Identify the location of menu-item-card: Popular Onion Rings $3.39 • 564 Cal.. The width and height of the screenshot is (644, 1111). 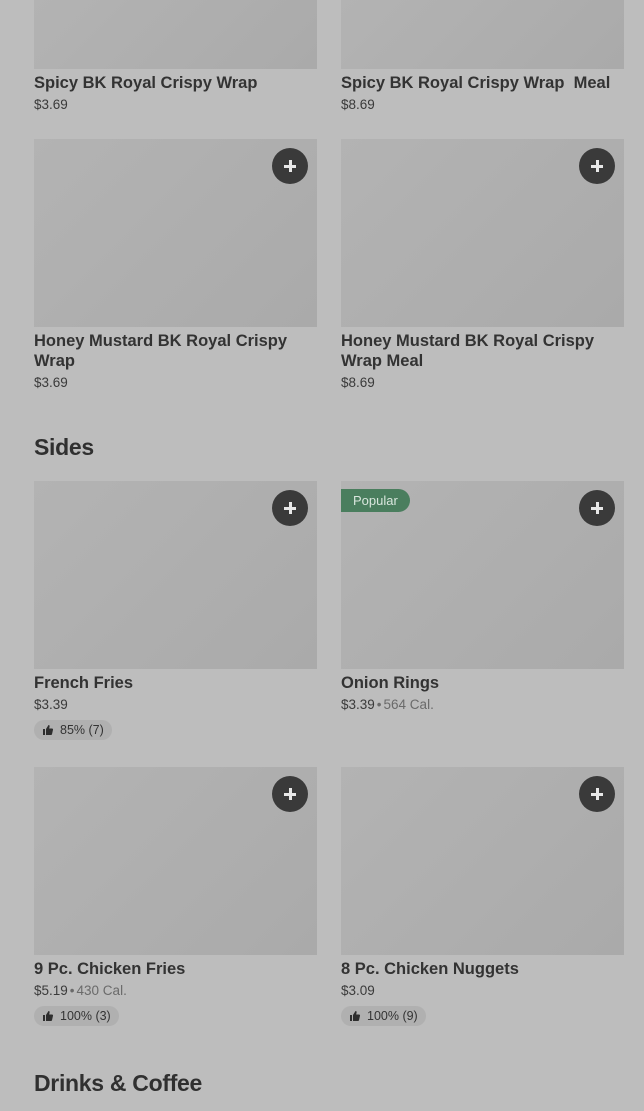
(482, 597).